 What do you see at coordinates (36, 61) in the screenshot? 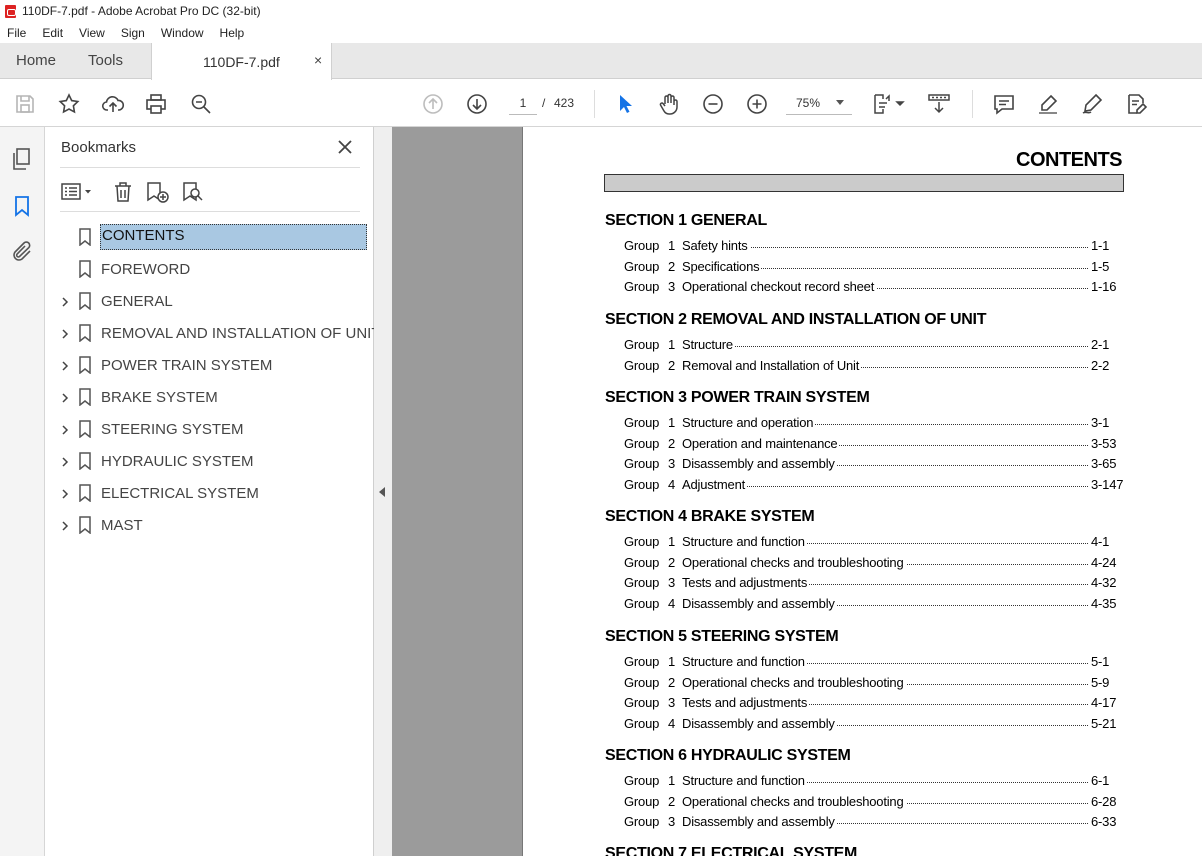
I see `tab-home: Home` at bounding box center [36, 61].